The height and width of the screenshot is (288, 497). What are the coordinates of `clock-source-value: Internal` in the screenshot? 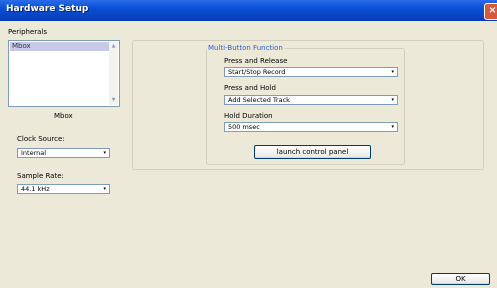 It's located at (34, 153).